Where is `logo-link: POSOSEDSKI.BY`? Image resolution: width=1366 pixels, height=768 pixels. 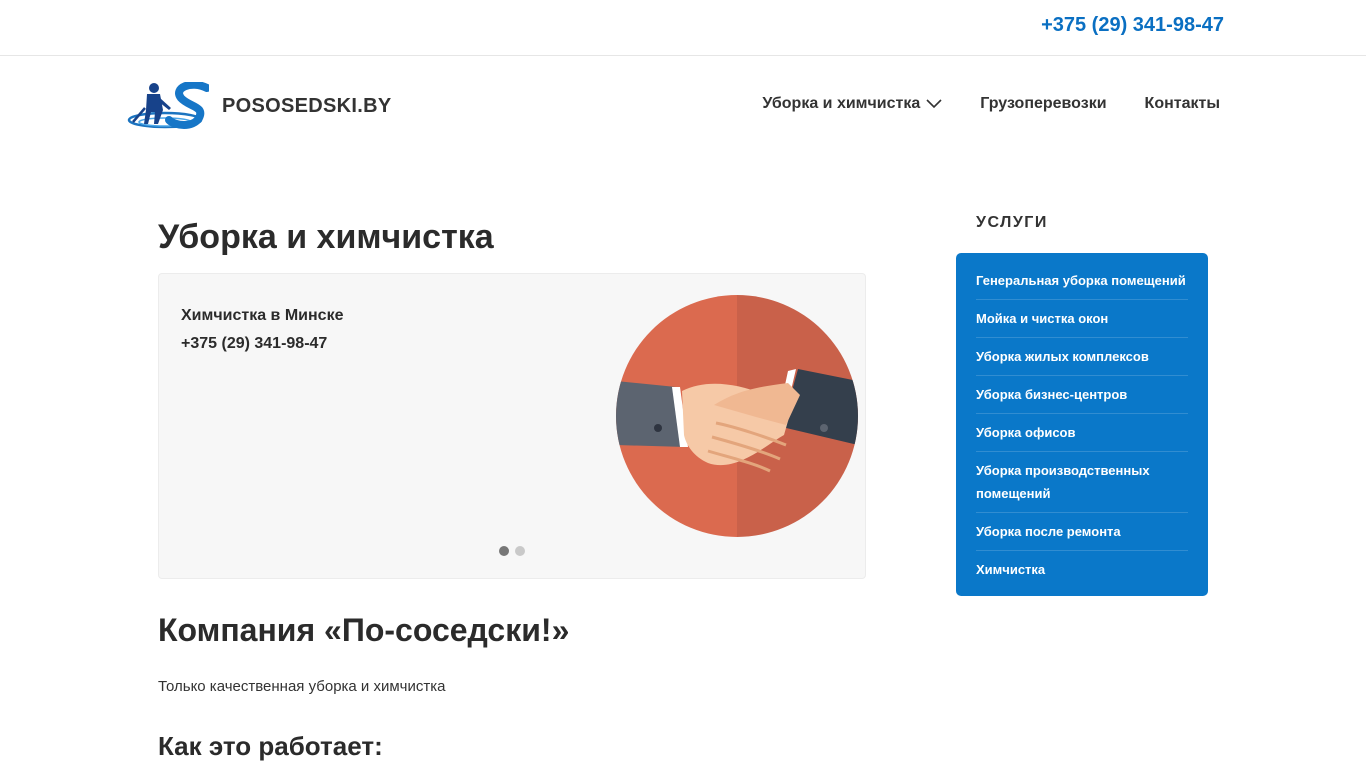 logo-link: POSOSEDSKI.BY is located at coordinates (259, 106).